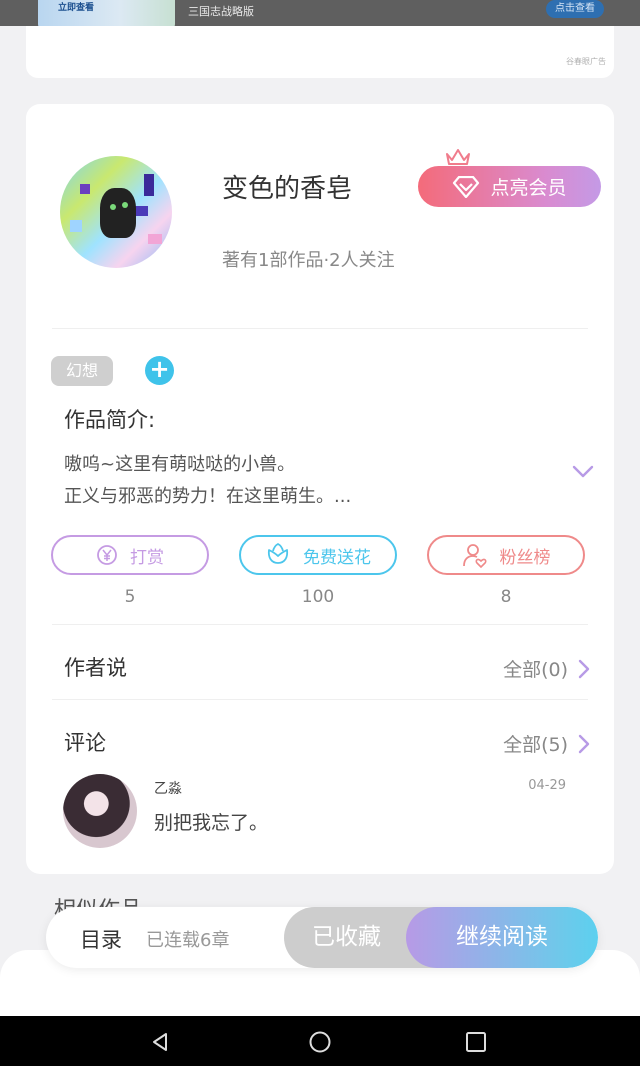 The width and height of the screenshot is (640, 1066). Describe the element at coordinates (211, 821) in the screenshot. I see `comment-text: 别把我忘了。` at that location.